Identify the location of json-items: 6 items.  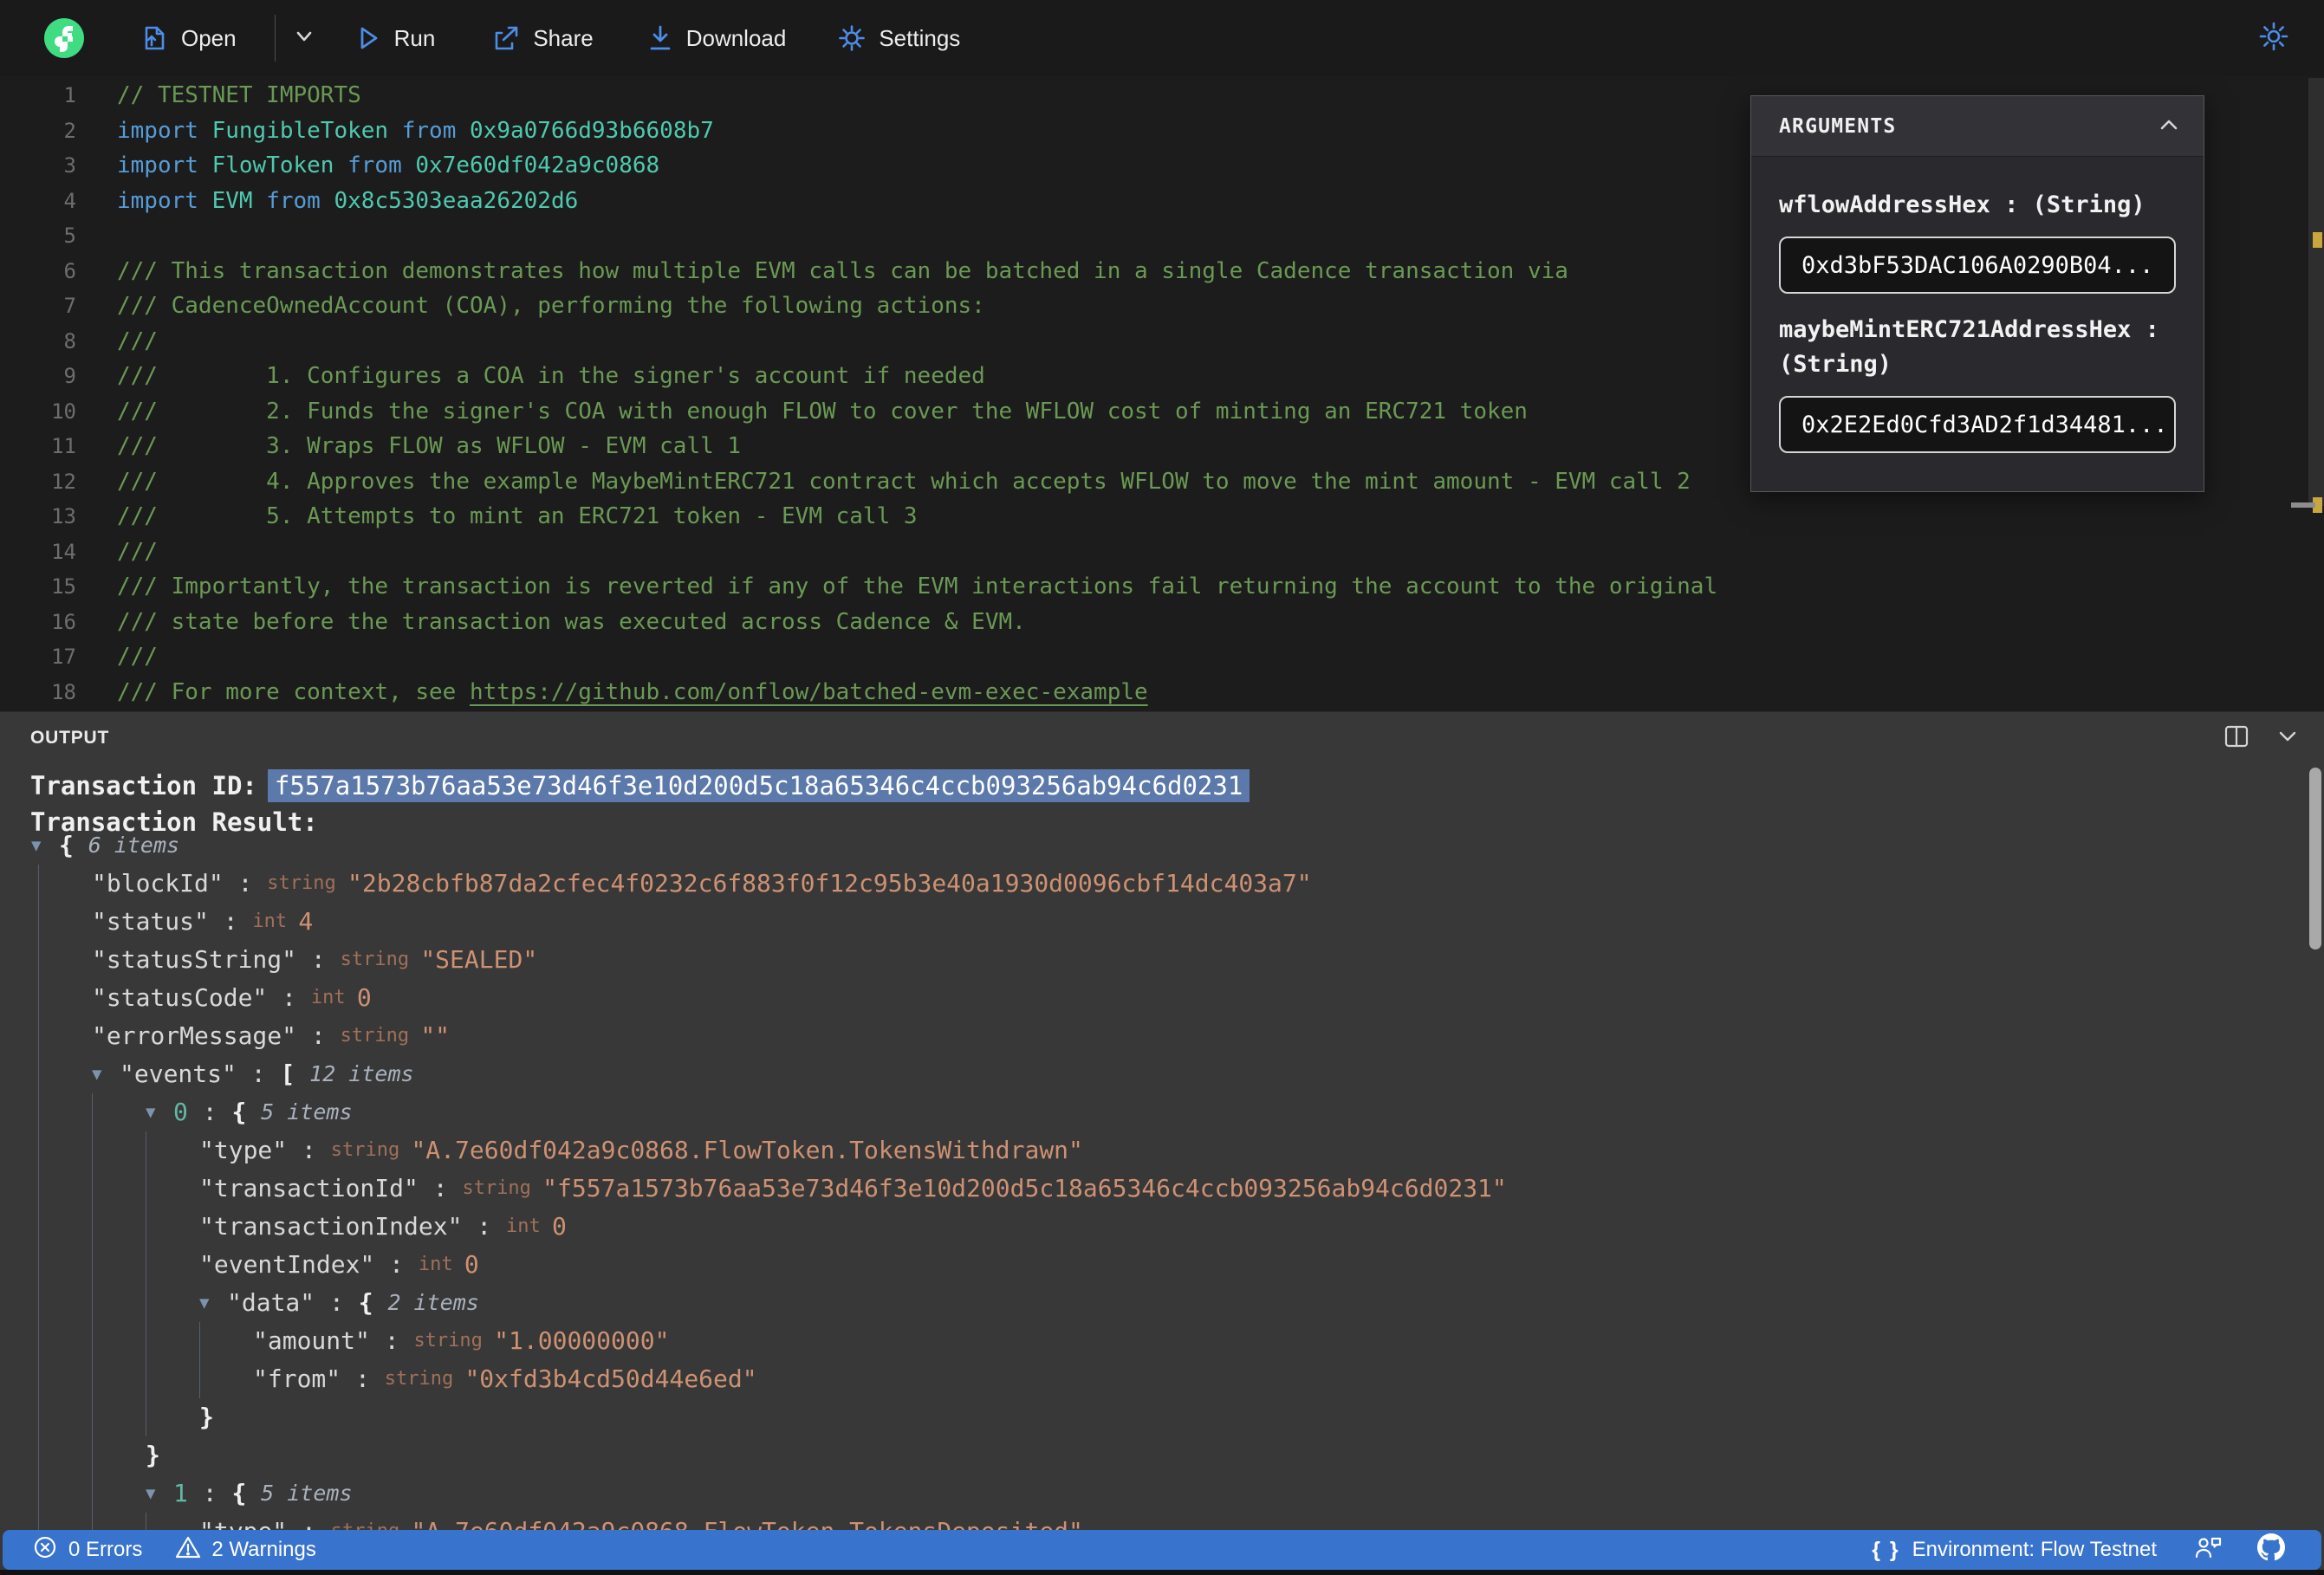
(134, 846).